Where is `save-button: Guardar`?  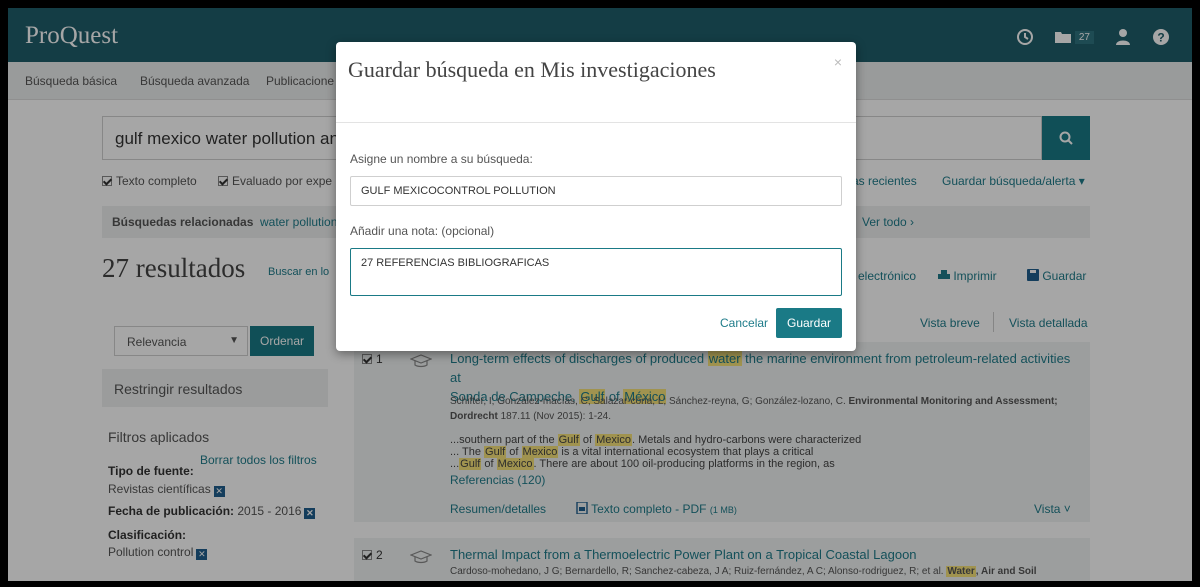 save-button: Guardar is located at coordinates (809, 323).